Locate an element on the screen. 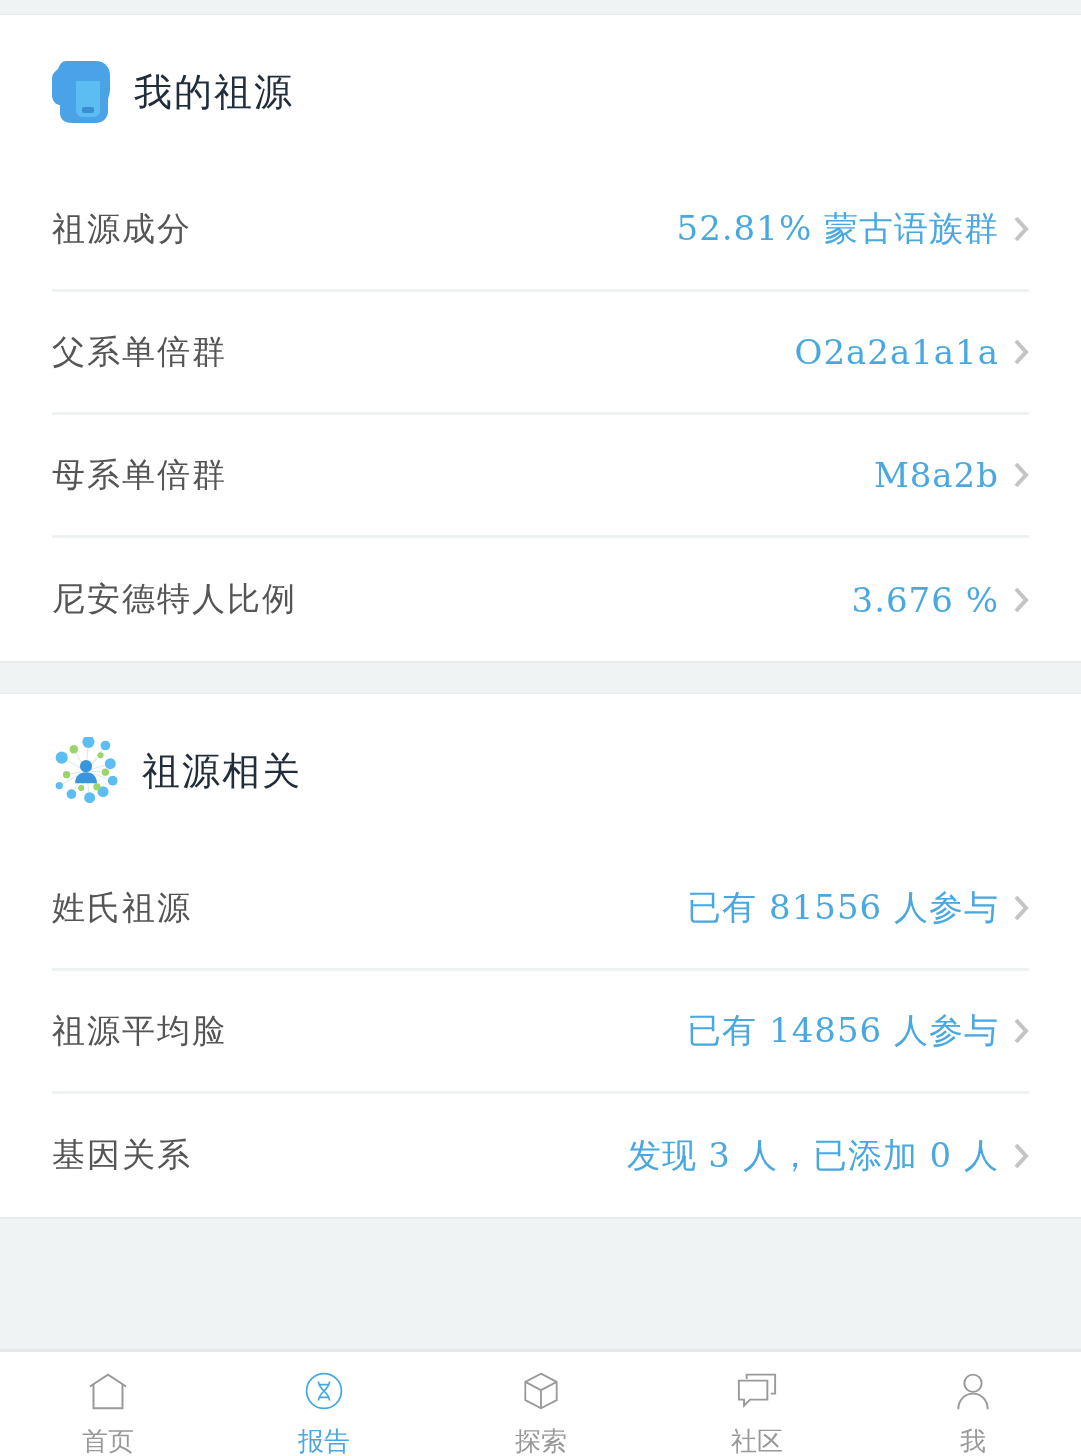 The height and width of the screenshot is (1456, 1081). section-title: 祖源相关 is located at coordinates (222, 771).